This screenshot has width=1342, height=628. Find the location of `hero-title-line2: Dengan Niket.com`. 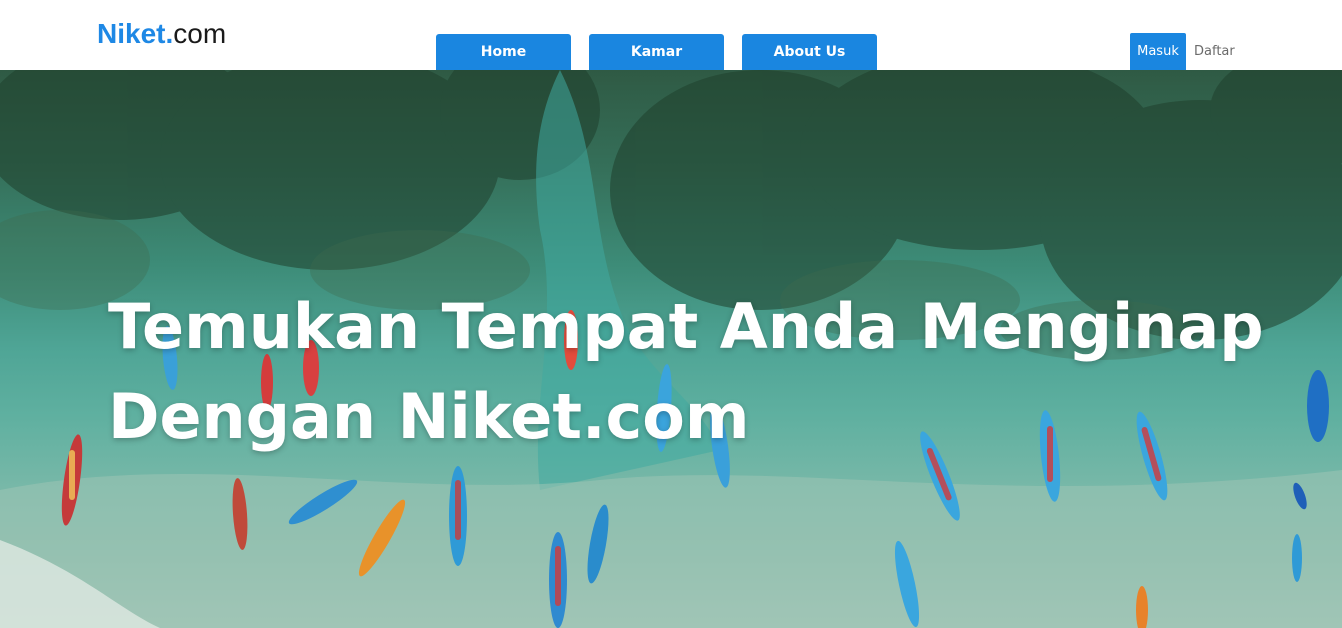

hero-title-line2: Dengan Niket.com is located at coordinates (429, 416).